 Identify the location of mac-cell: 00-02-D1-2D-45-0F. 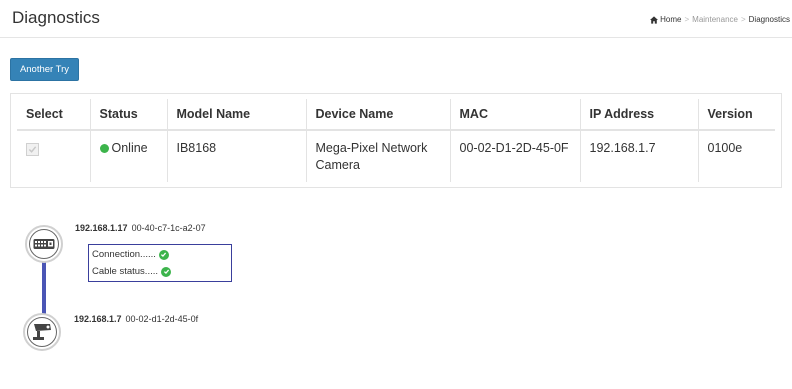
(515, 156).